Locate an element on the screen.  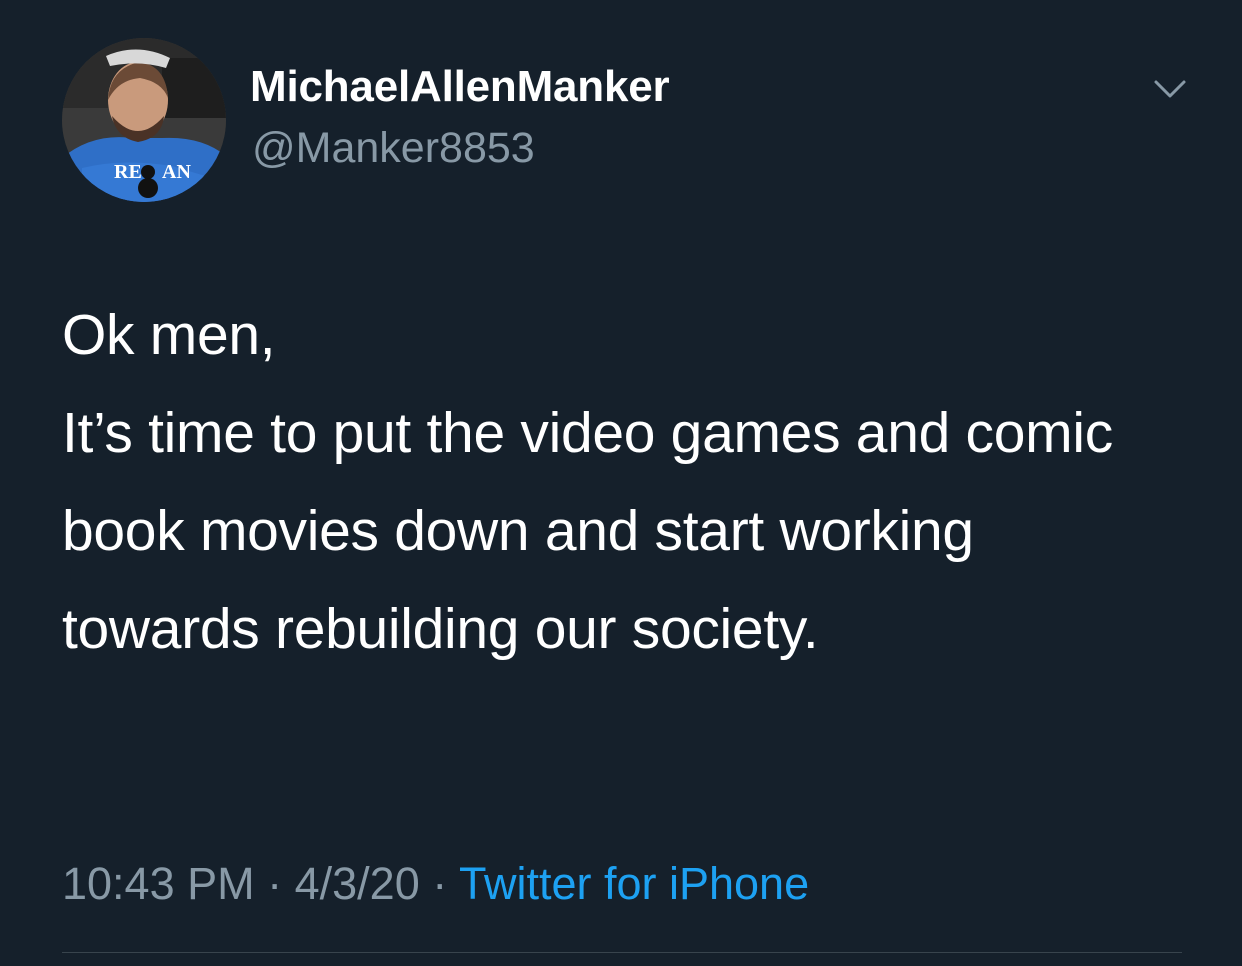
chevron-down-icon is located at coordinates (1170, 89).